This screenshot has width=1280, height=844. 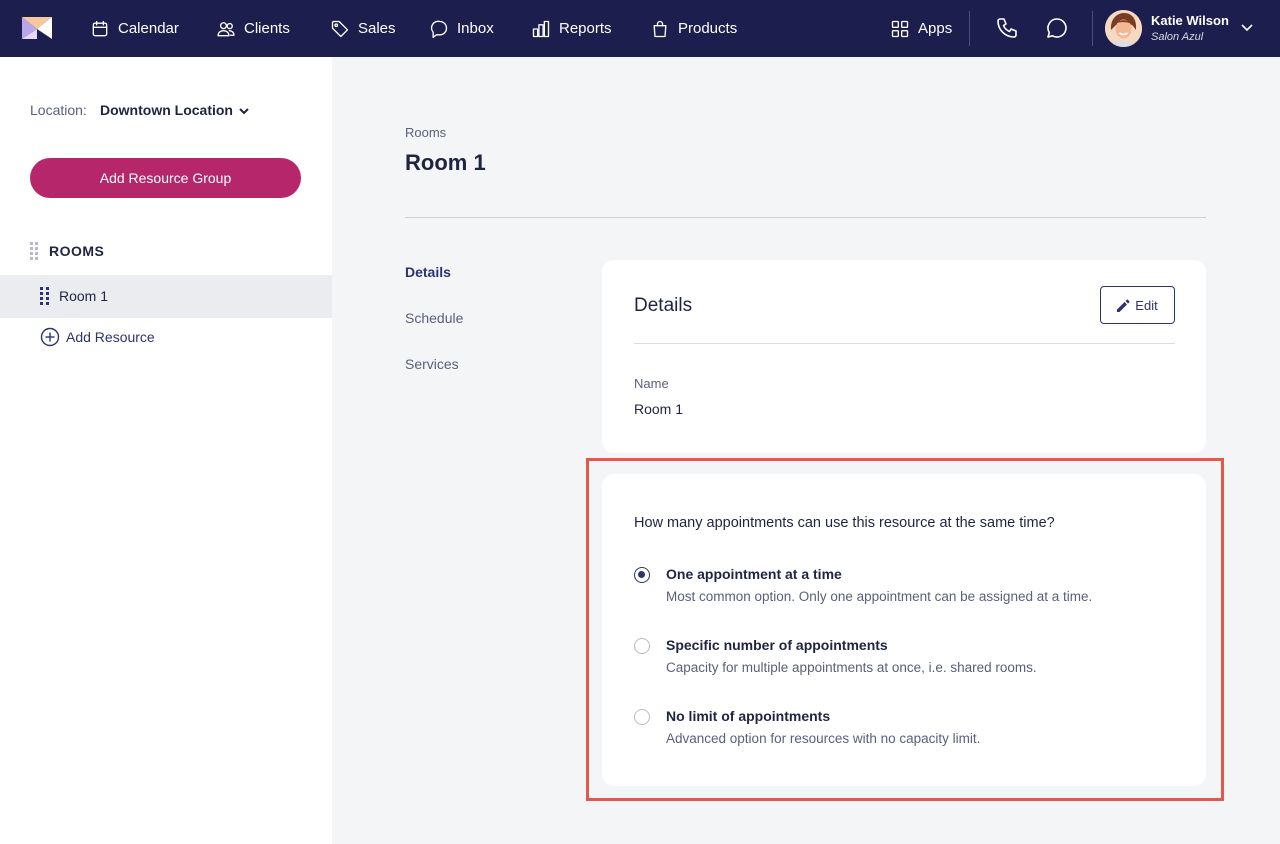 I want to click on breadcrumb: Rooms, so click(x=425, y=132).